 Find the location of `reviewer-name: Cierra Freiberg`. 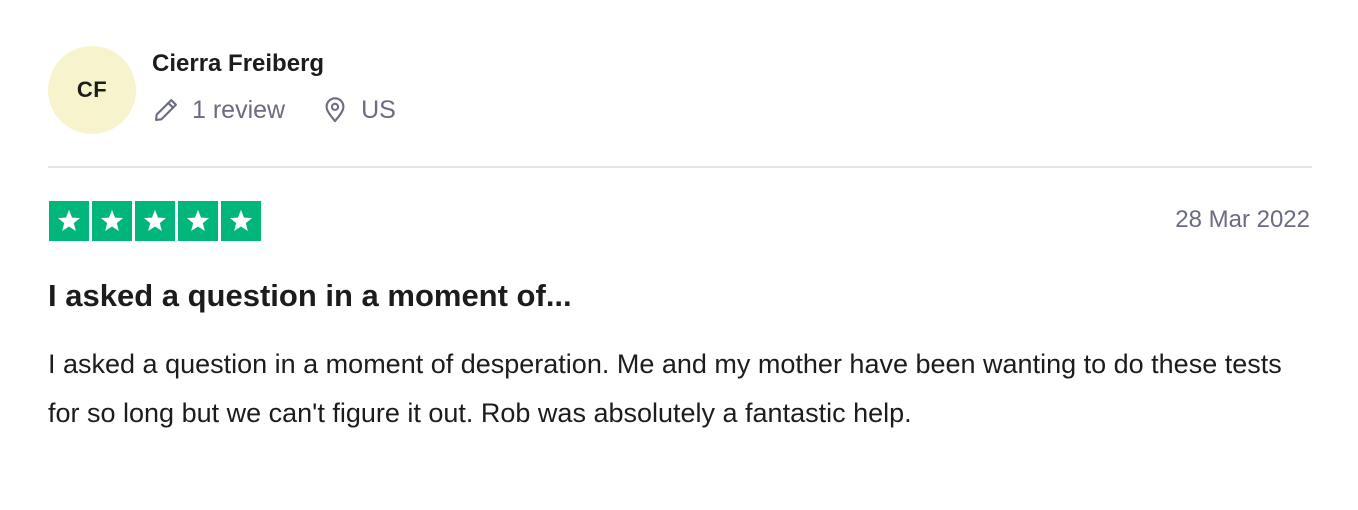

reviewer-name: Cierra Freiberg is located at coordinates (274, 64).